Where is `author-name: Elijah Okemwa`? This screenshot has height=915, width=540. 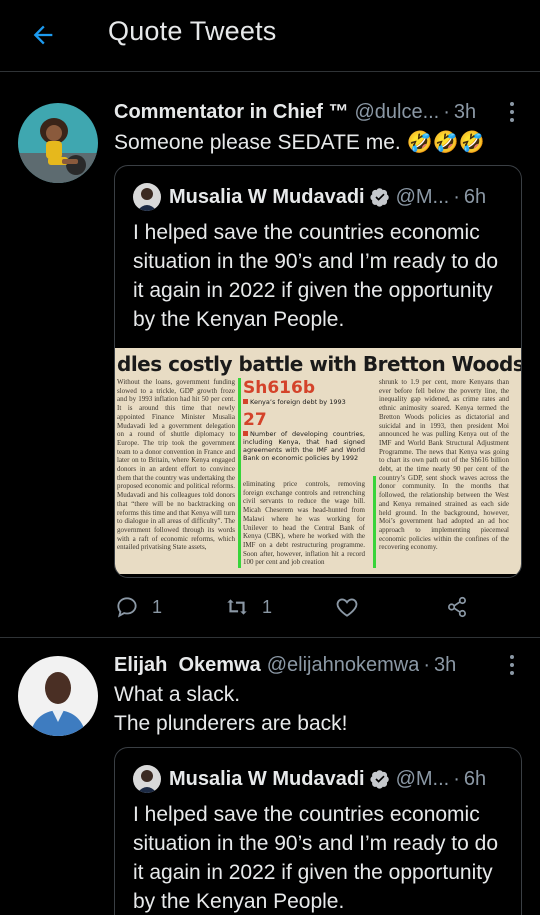
author-name: Elijah Okemwa is located at coordinates (187, 665).